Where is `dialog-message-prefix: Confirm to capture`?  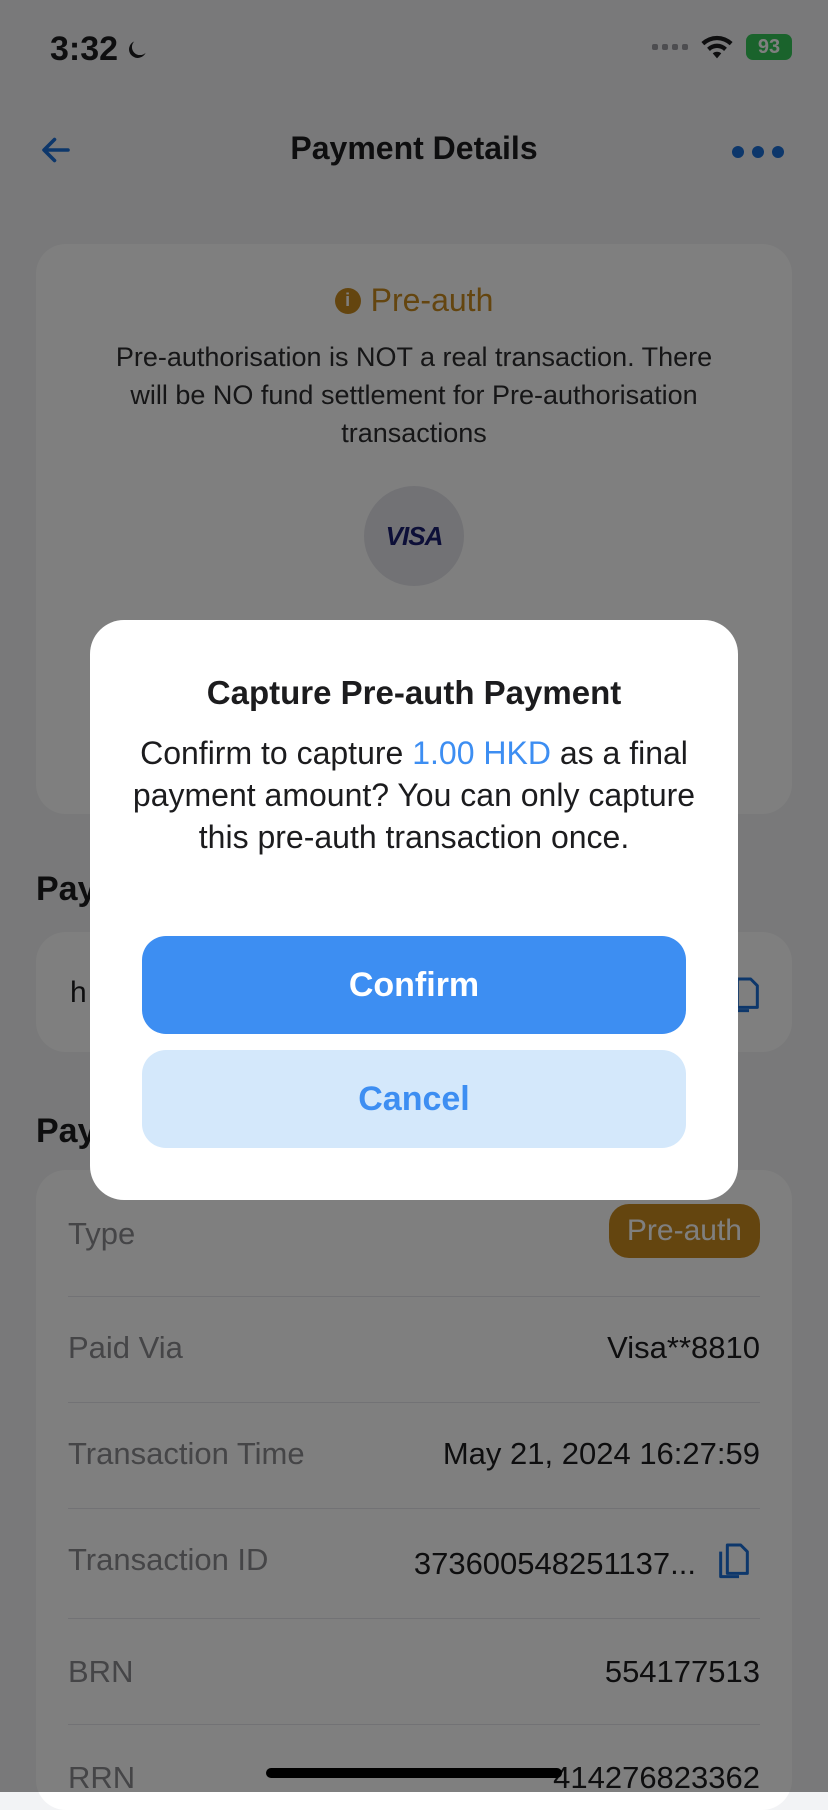
dialog-message-prefix: Confirm to capture is located at coordinates (276, 753).